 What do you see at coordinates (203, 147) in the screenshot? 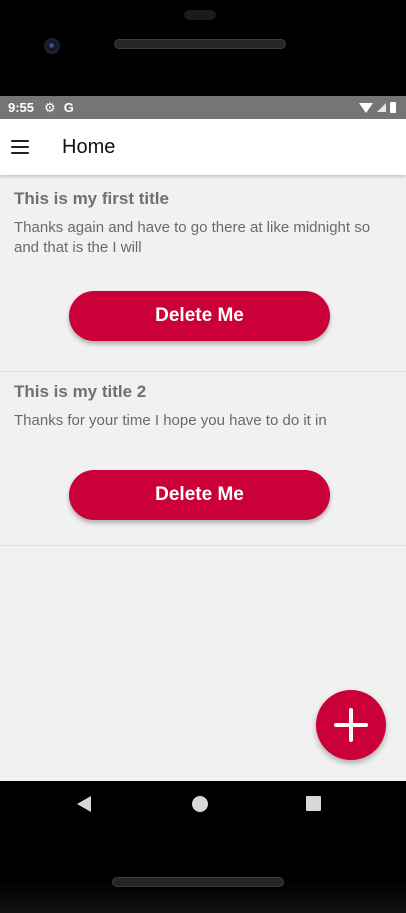
I see `app-bar: Home` at bounding box center [203, 147].